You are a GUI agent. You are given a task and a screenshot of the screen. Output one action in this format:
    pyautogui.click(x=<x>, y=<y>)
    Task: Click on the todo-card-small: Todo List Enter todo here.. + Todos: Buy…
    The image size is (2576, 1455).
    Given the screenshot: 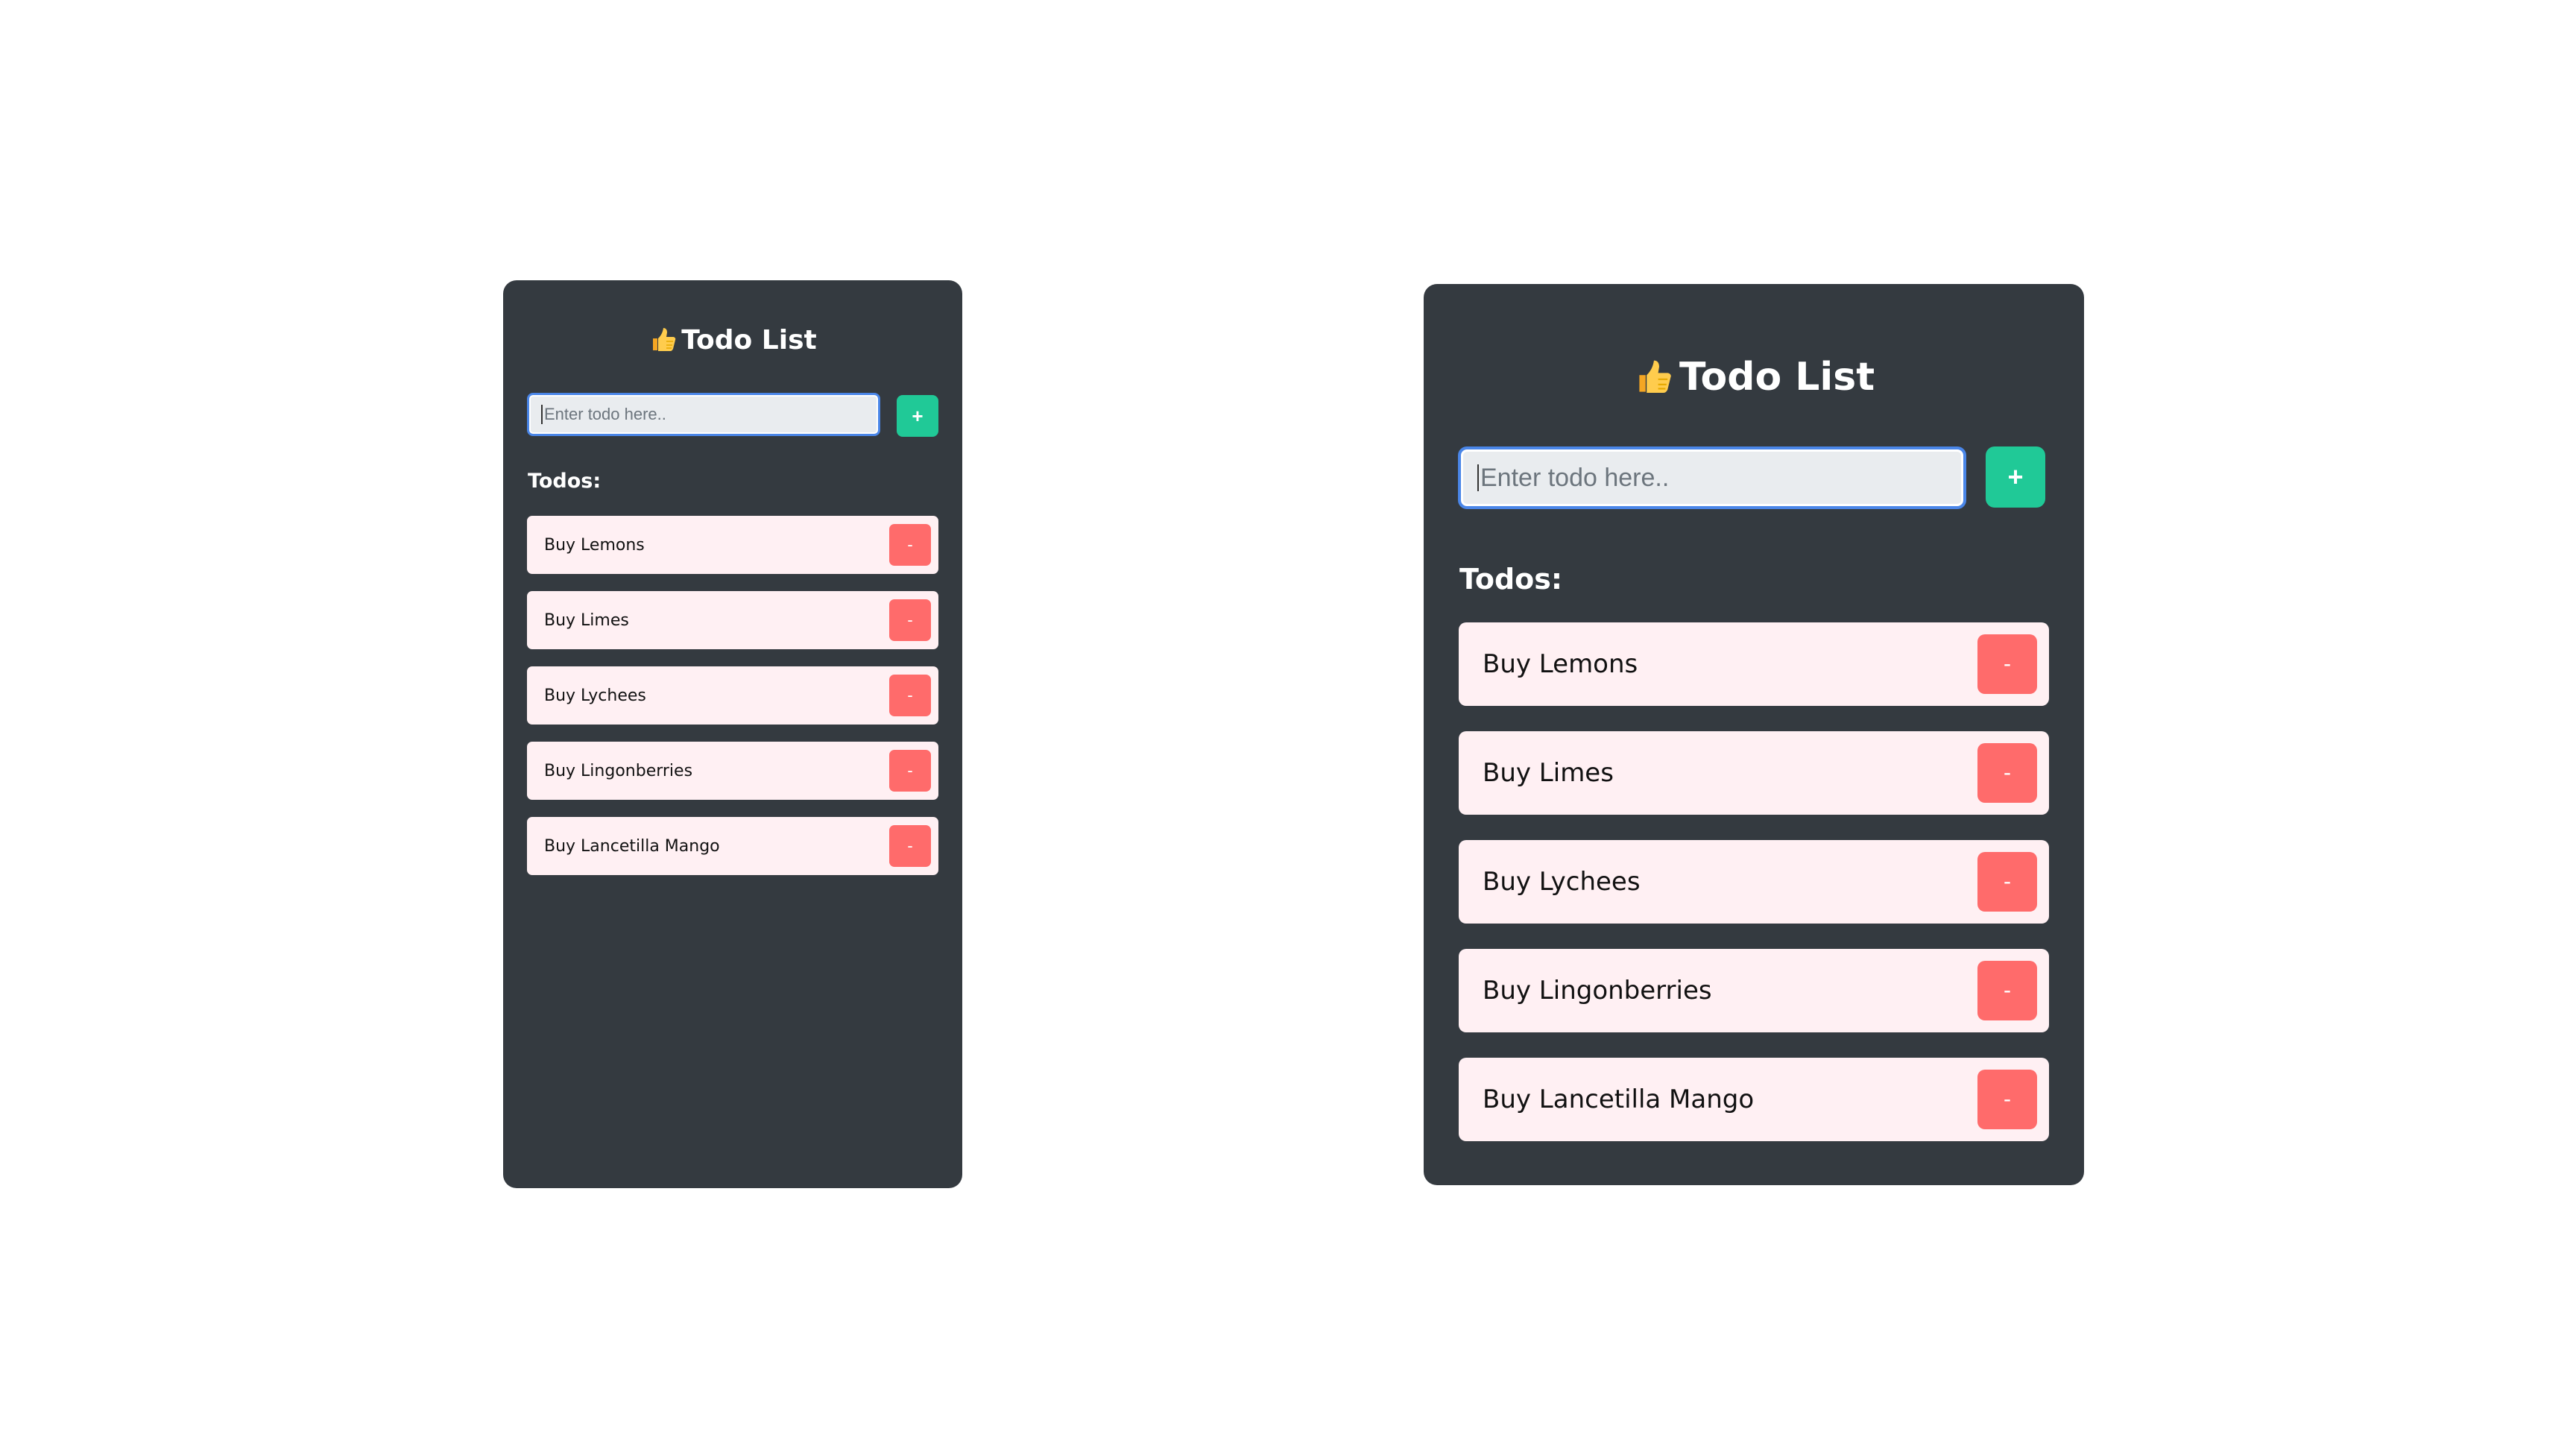 What is the action you would take?
    pyautogui.click(x=732, y=734)
    